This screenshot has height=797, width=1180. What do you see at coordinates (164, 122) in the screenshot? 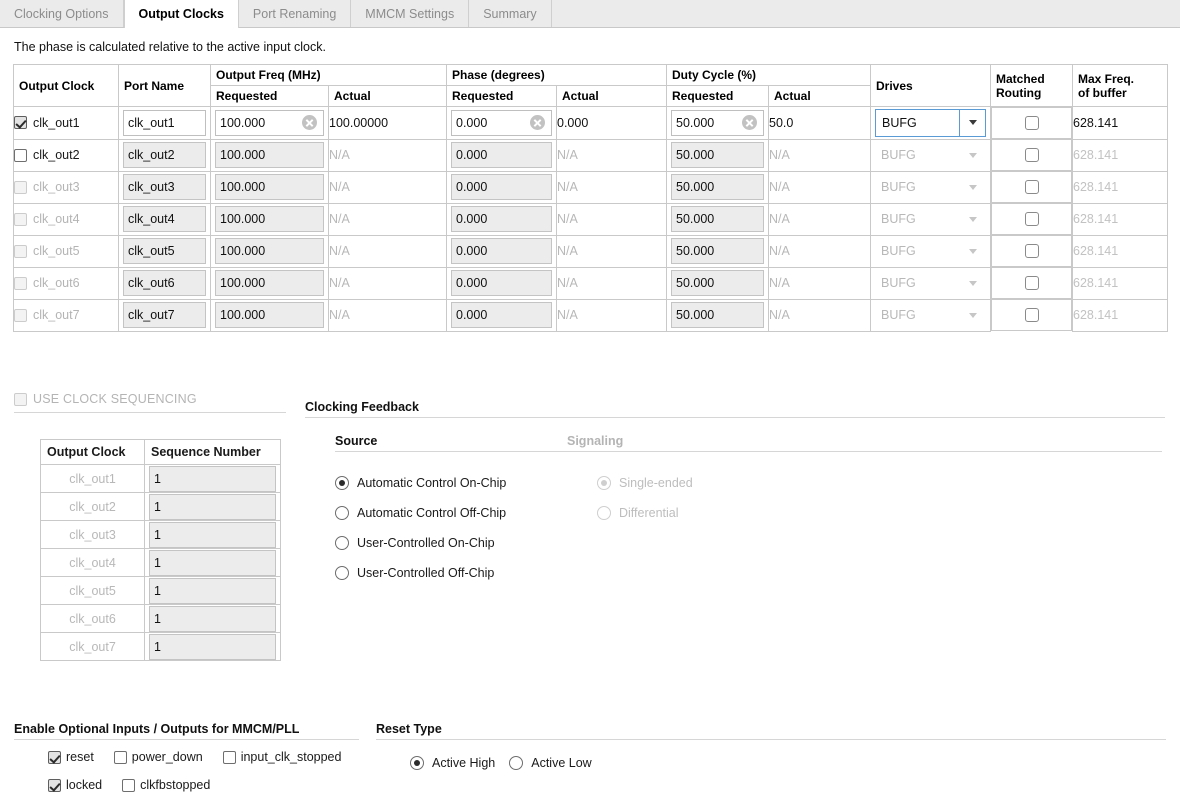
I see `port-name-input: clk_out1` at bounding box center [164, 122].